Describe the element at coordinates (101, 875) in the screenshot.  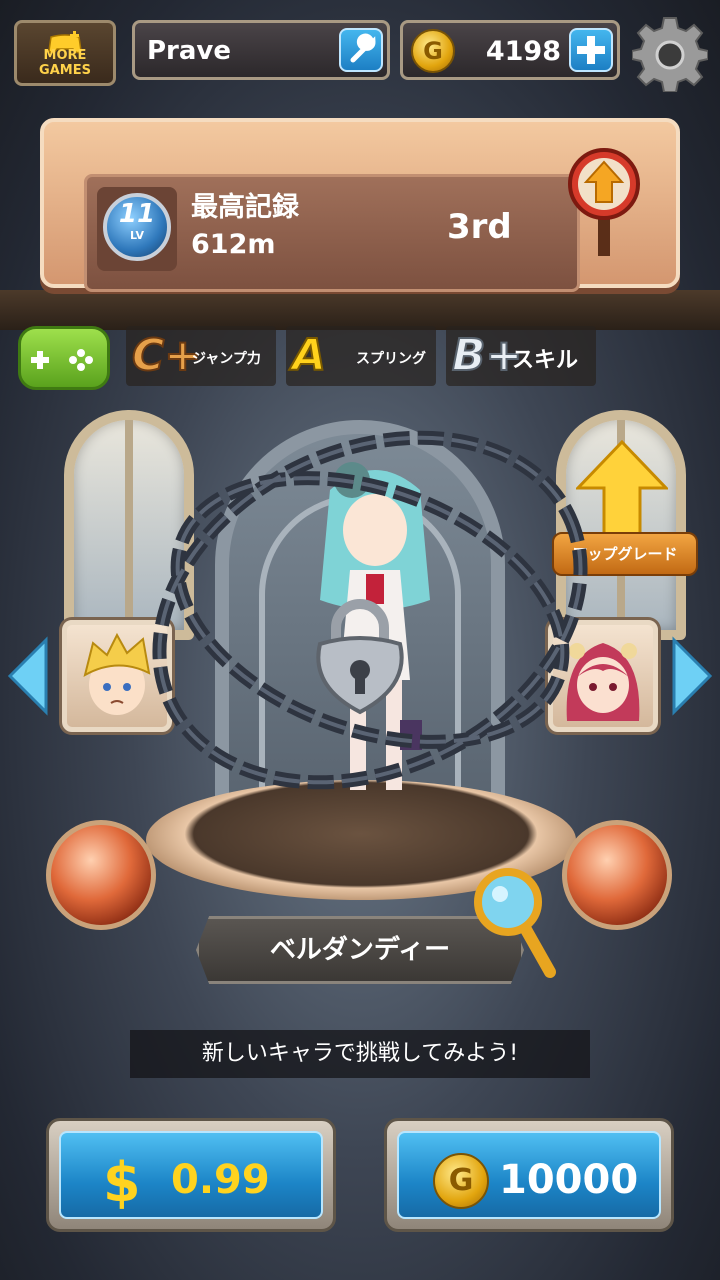
I see `left-orb` at that location.